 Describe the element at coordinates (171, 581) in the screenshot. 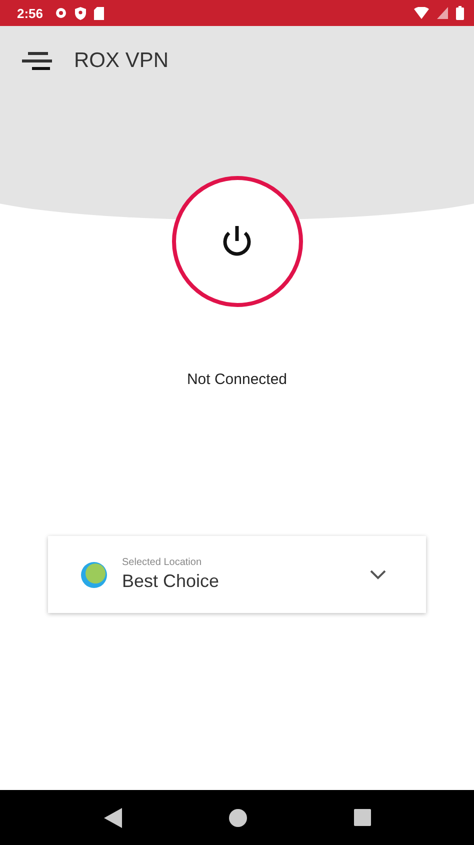

I see `location-value: Best Choice` at that location.